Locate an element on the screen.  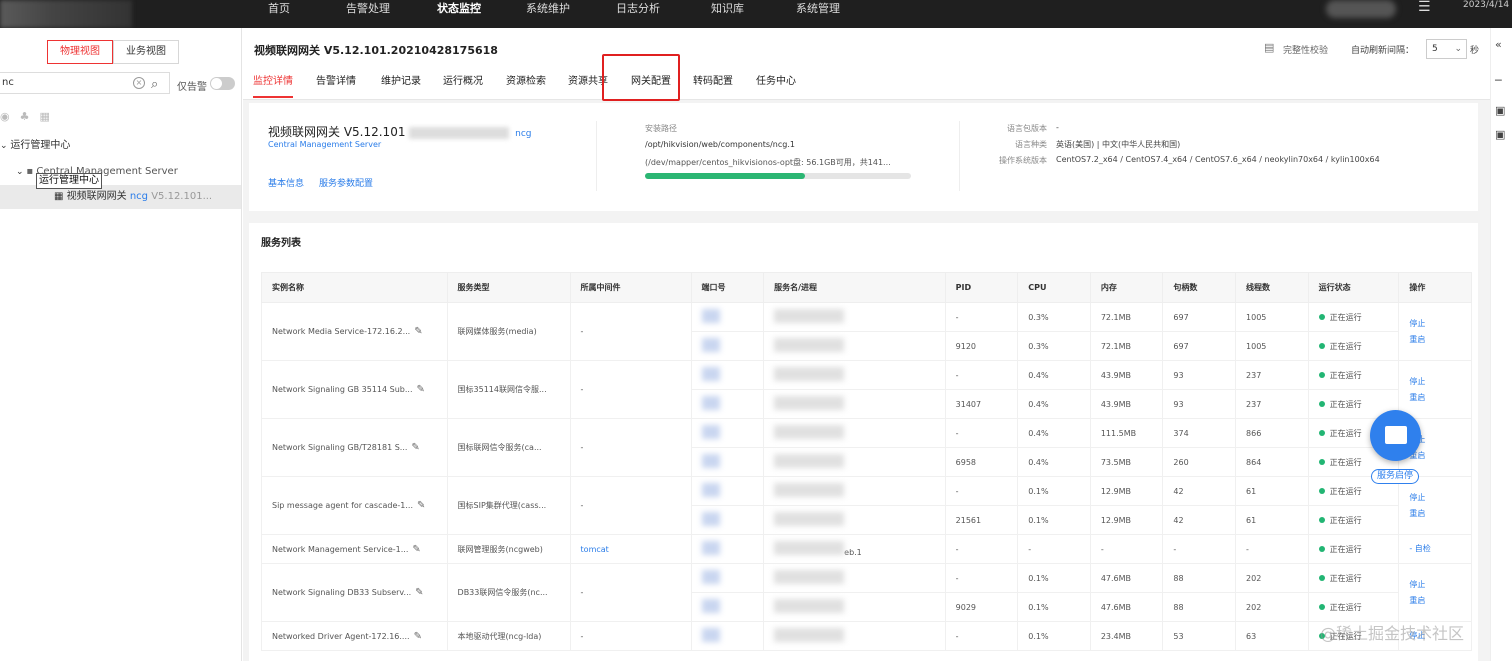
auto-refresh-select: 5 ⌄ is located at coordinates (1446, 49).